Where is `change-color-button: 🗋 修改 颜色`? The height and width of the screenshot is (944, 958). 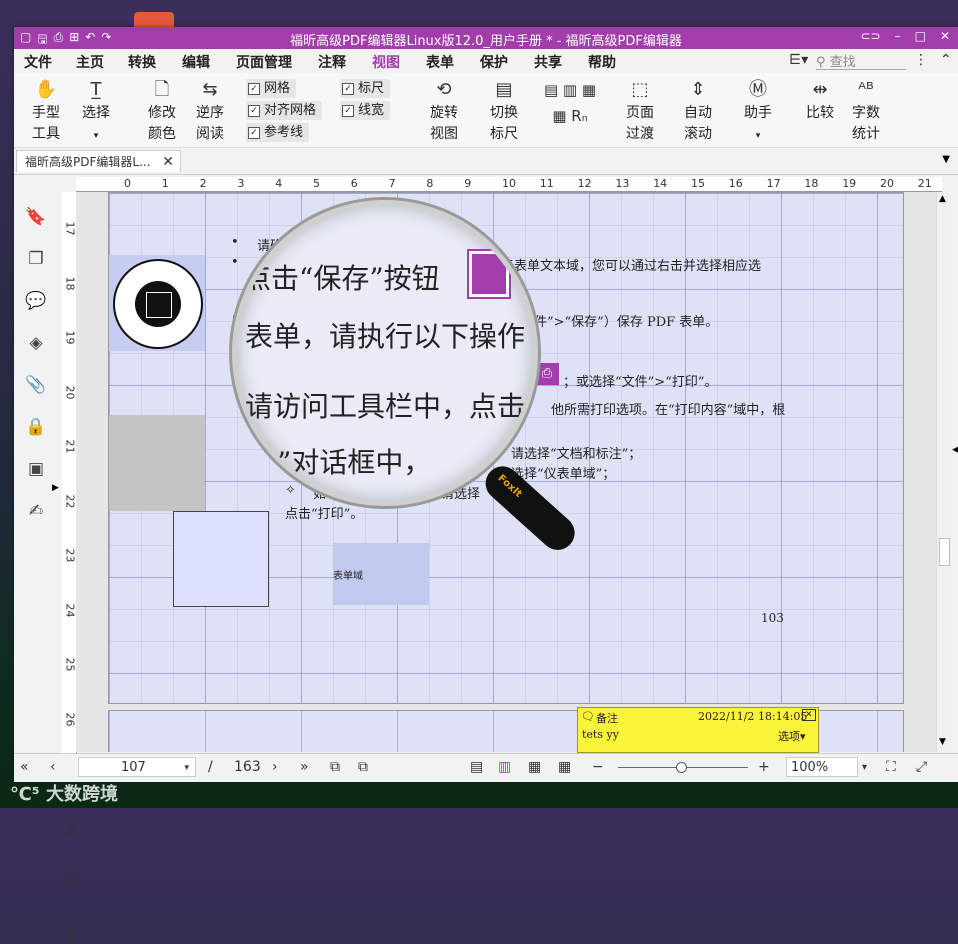 change-color-button: 🗋 修改 颜色 is located at coordinates (162, 111).